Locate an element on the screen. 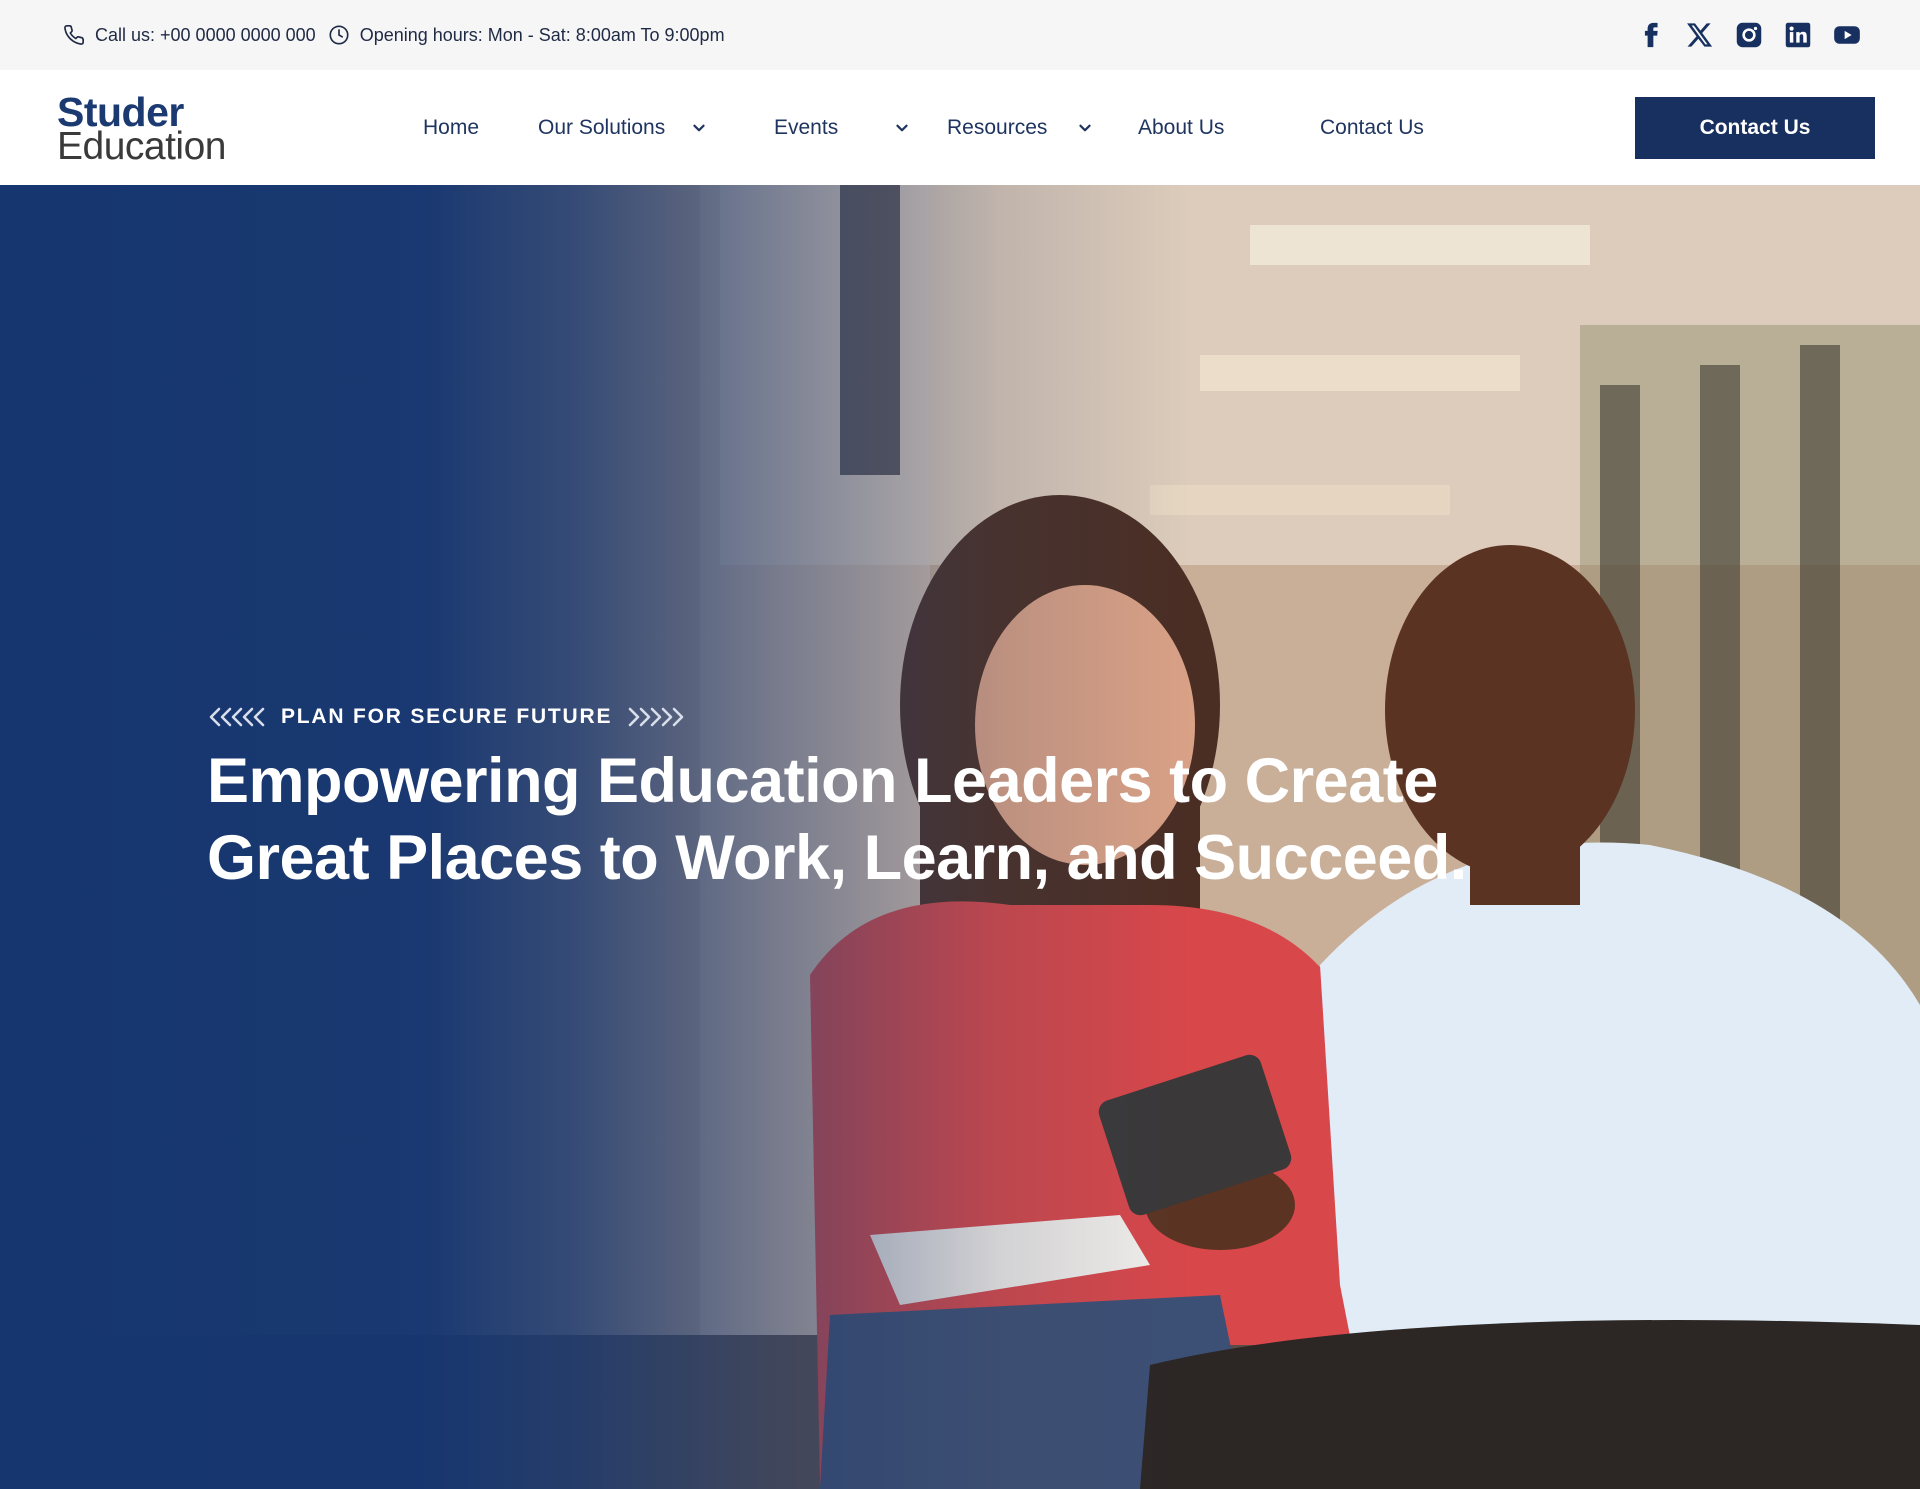  phone-icon is located at coordinates (74, 35).